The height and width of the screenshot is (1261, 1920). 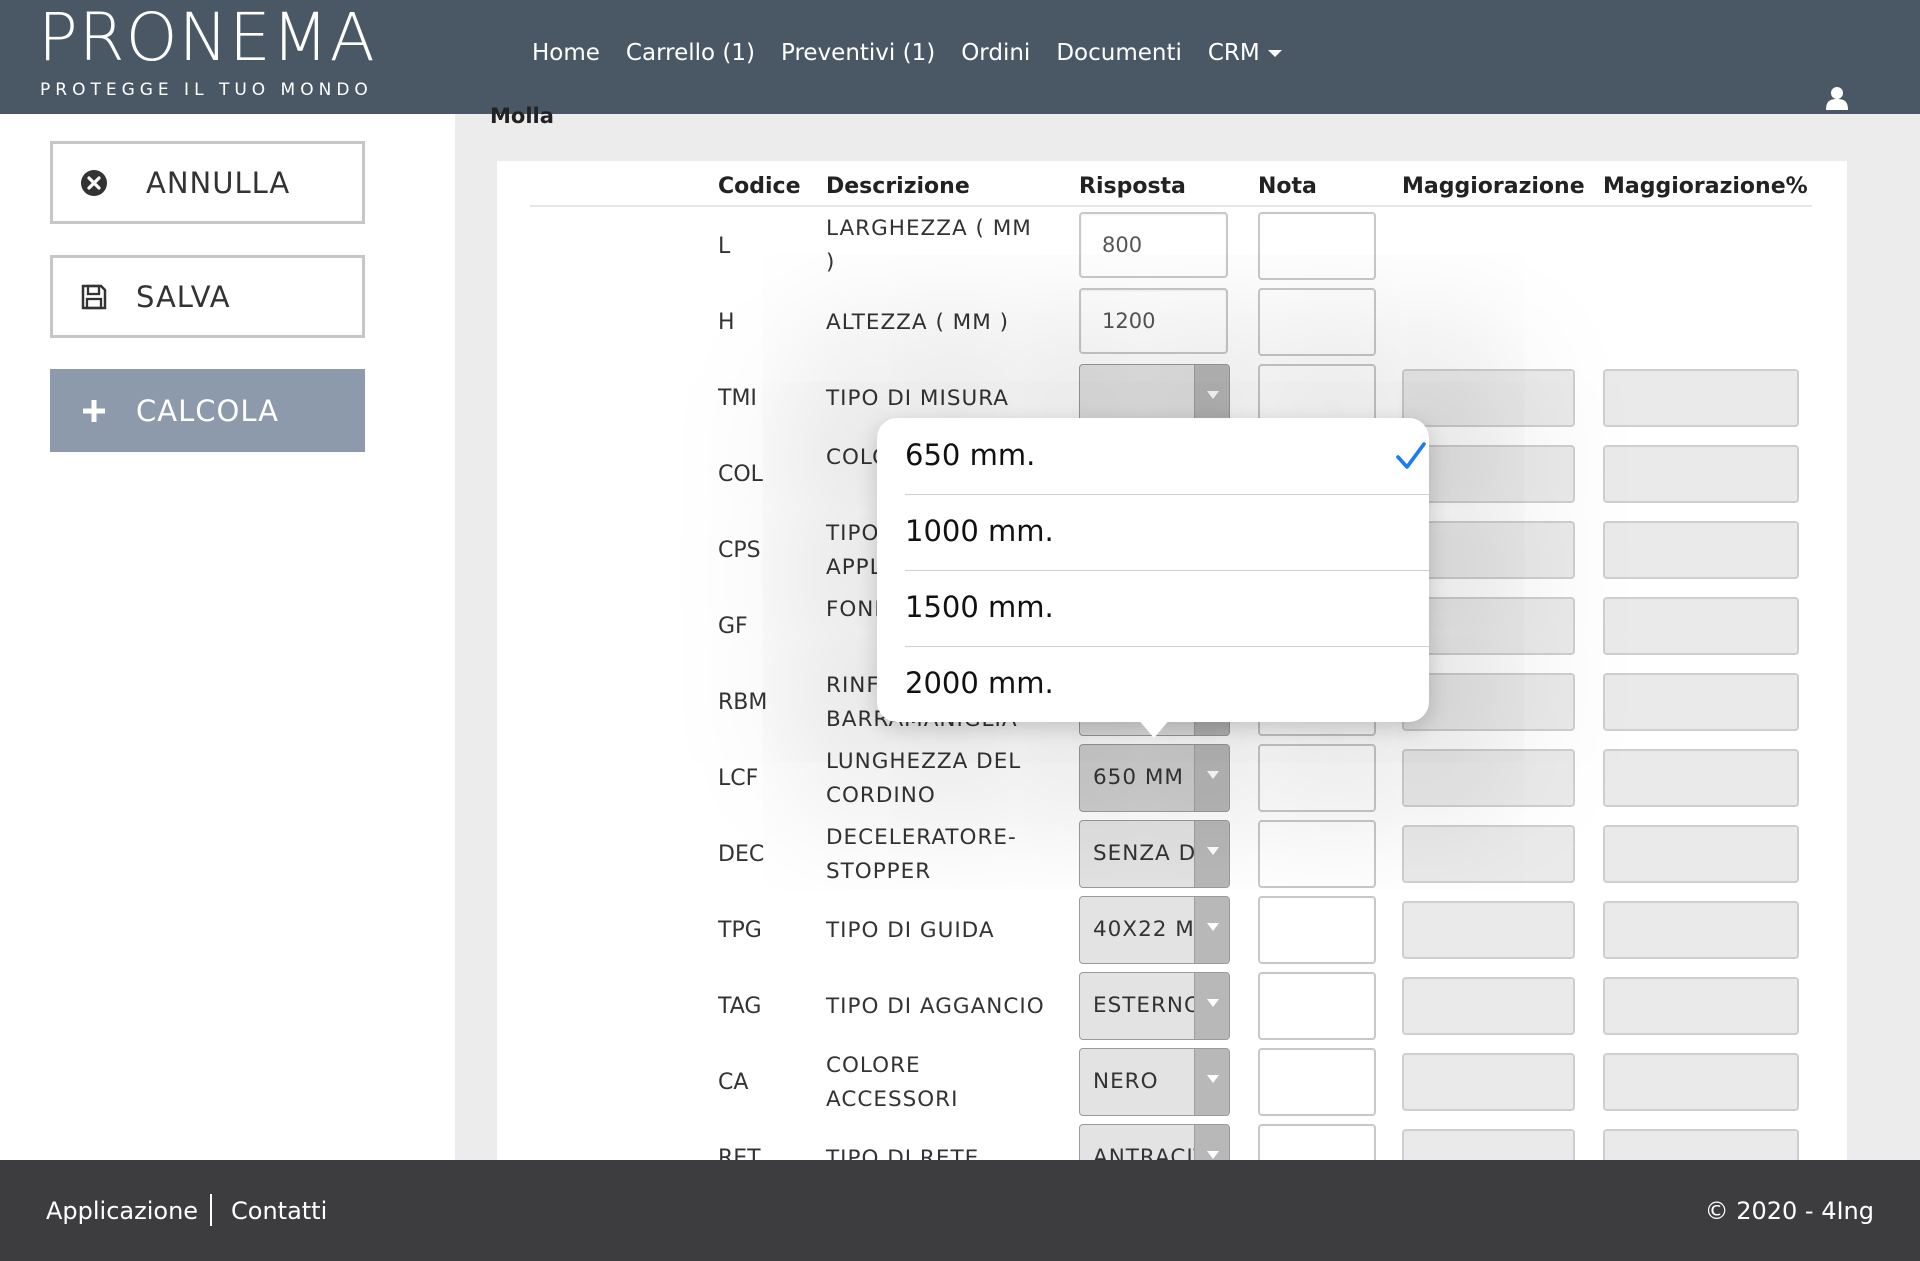 I want to click on copyright: © 2020 - 4Ing, so click(x=1789, y=1211).